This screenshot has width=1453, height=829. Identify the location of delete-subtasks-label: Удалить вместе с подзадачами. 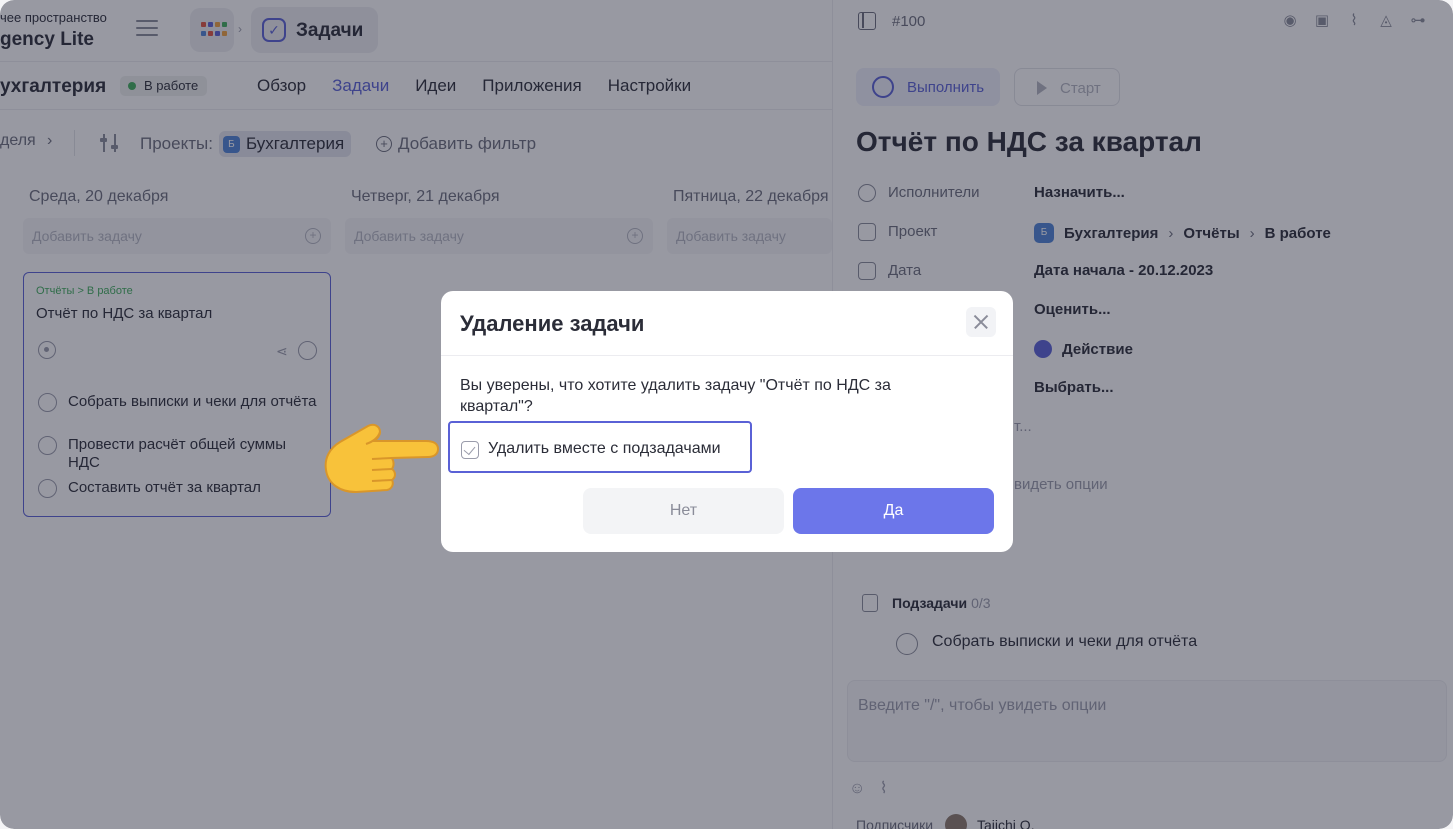
(604, 449).